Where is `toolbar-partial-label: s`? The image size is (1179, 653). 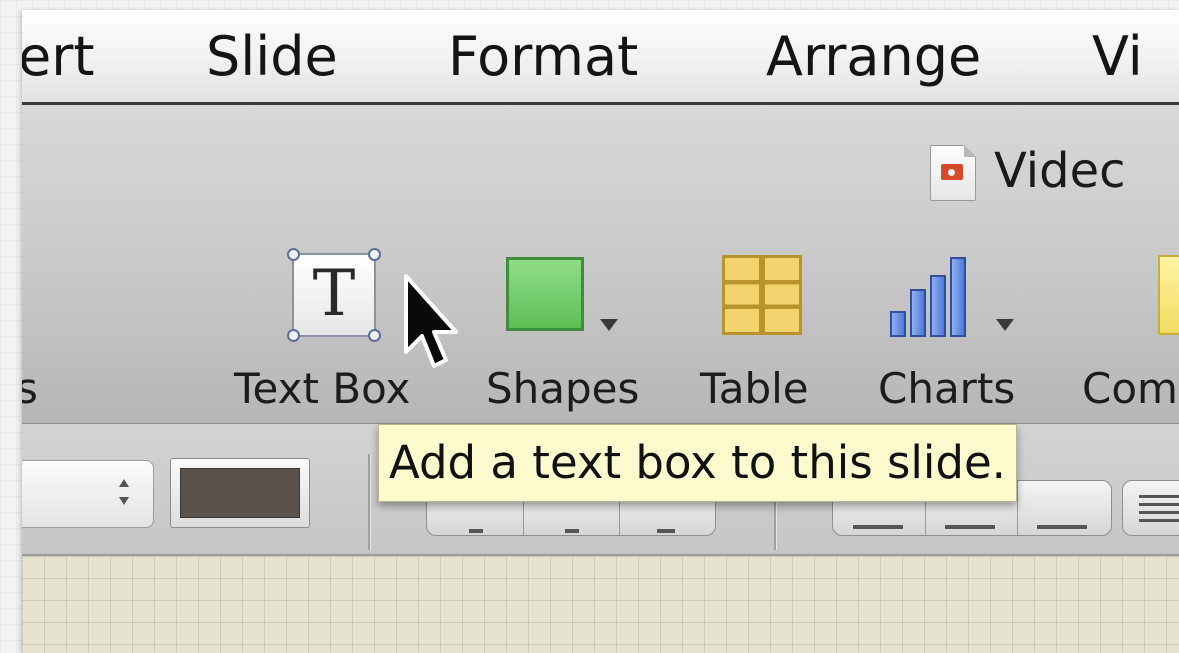 toolbar-partial-label: s is located at coordinates (30, 389).